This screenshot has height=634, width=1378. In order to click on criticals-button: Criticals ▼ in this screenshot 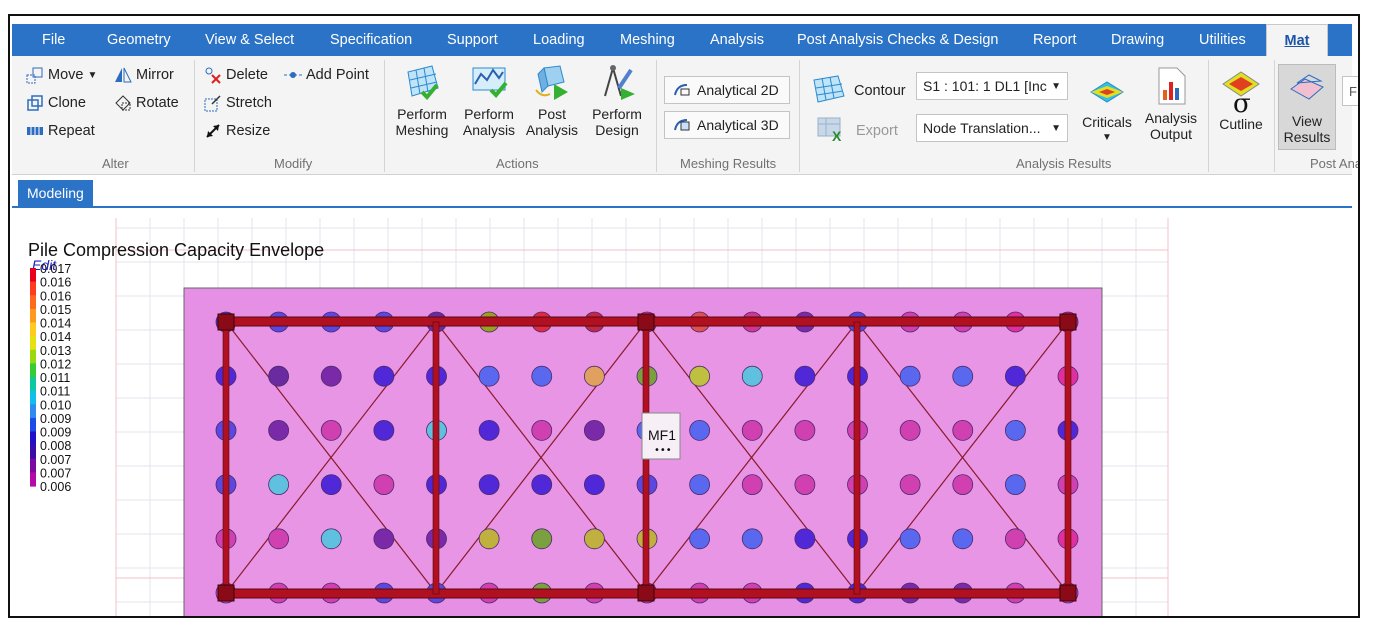, I will do `click(1107, 106)`.